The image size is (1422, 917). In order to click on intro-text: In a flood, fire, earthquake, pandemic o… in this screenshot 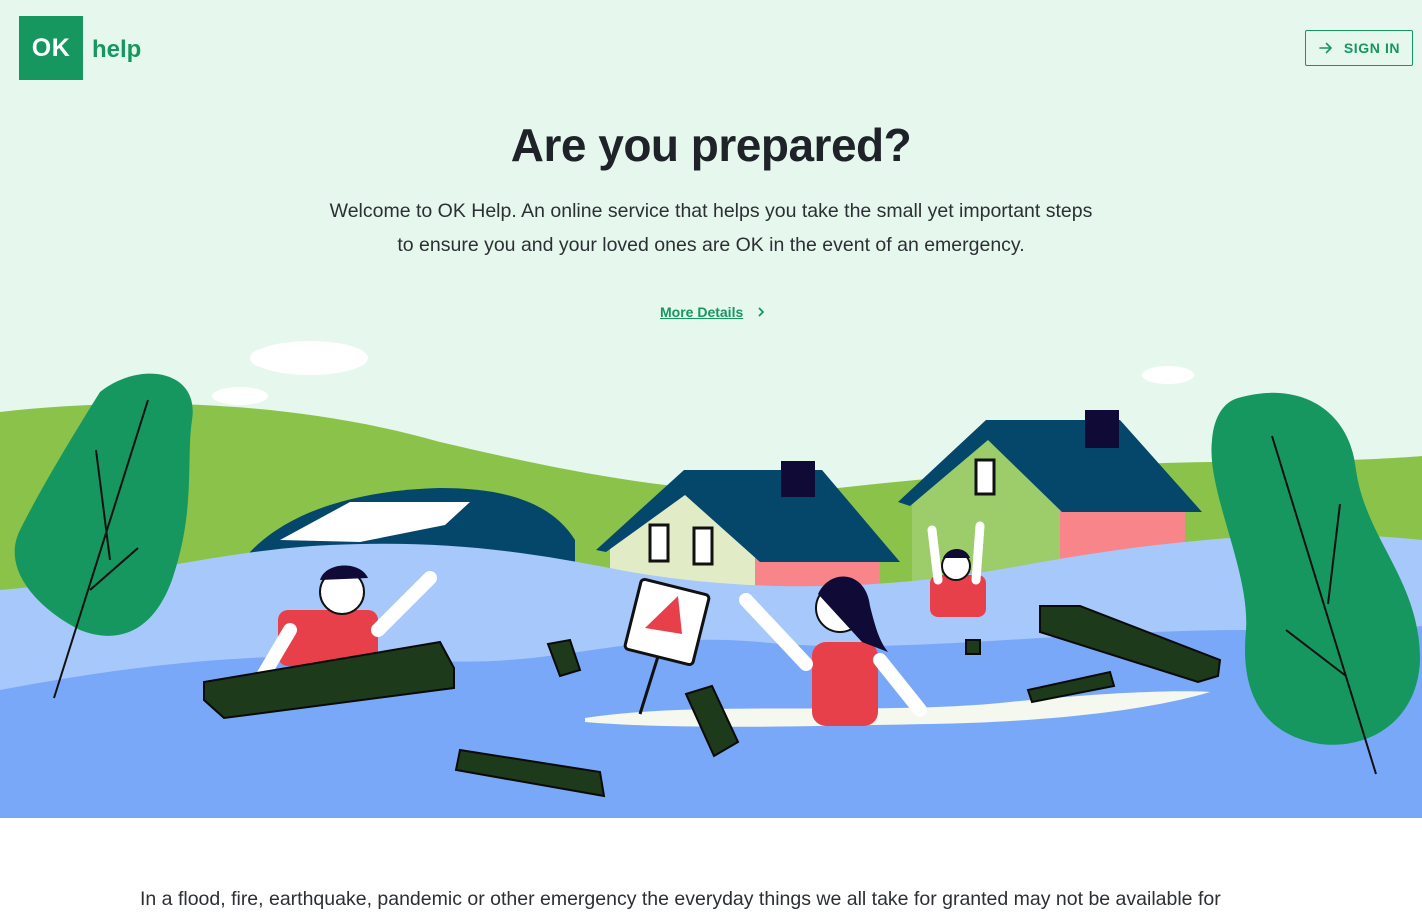, I will do `click(680, 899)`.